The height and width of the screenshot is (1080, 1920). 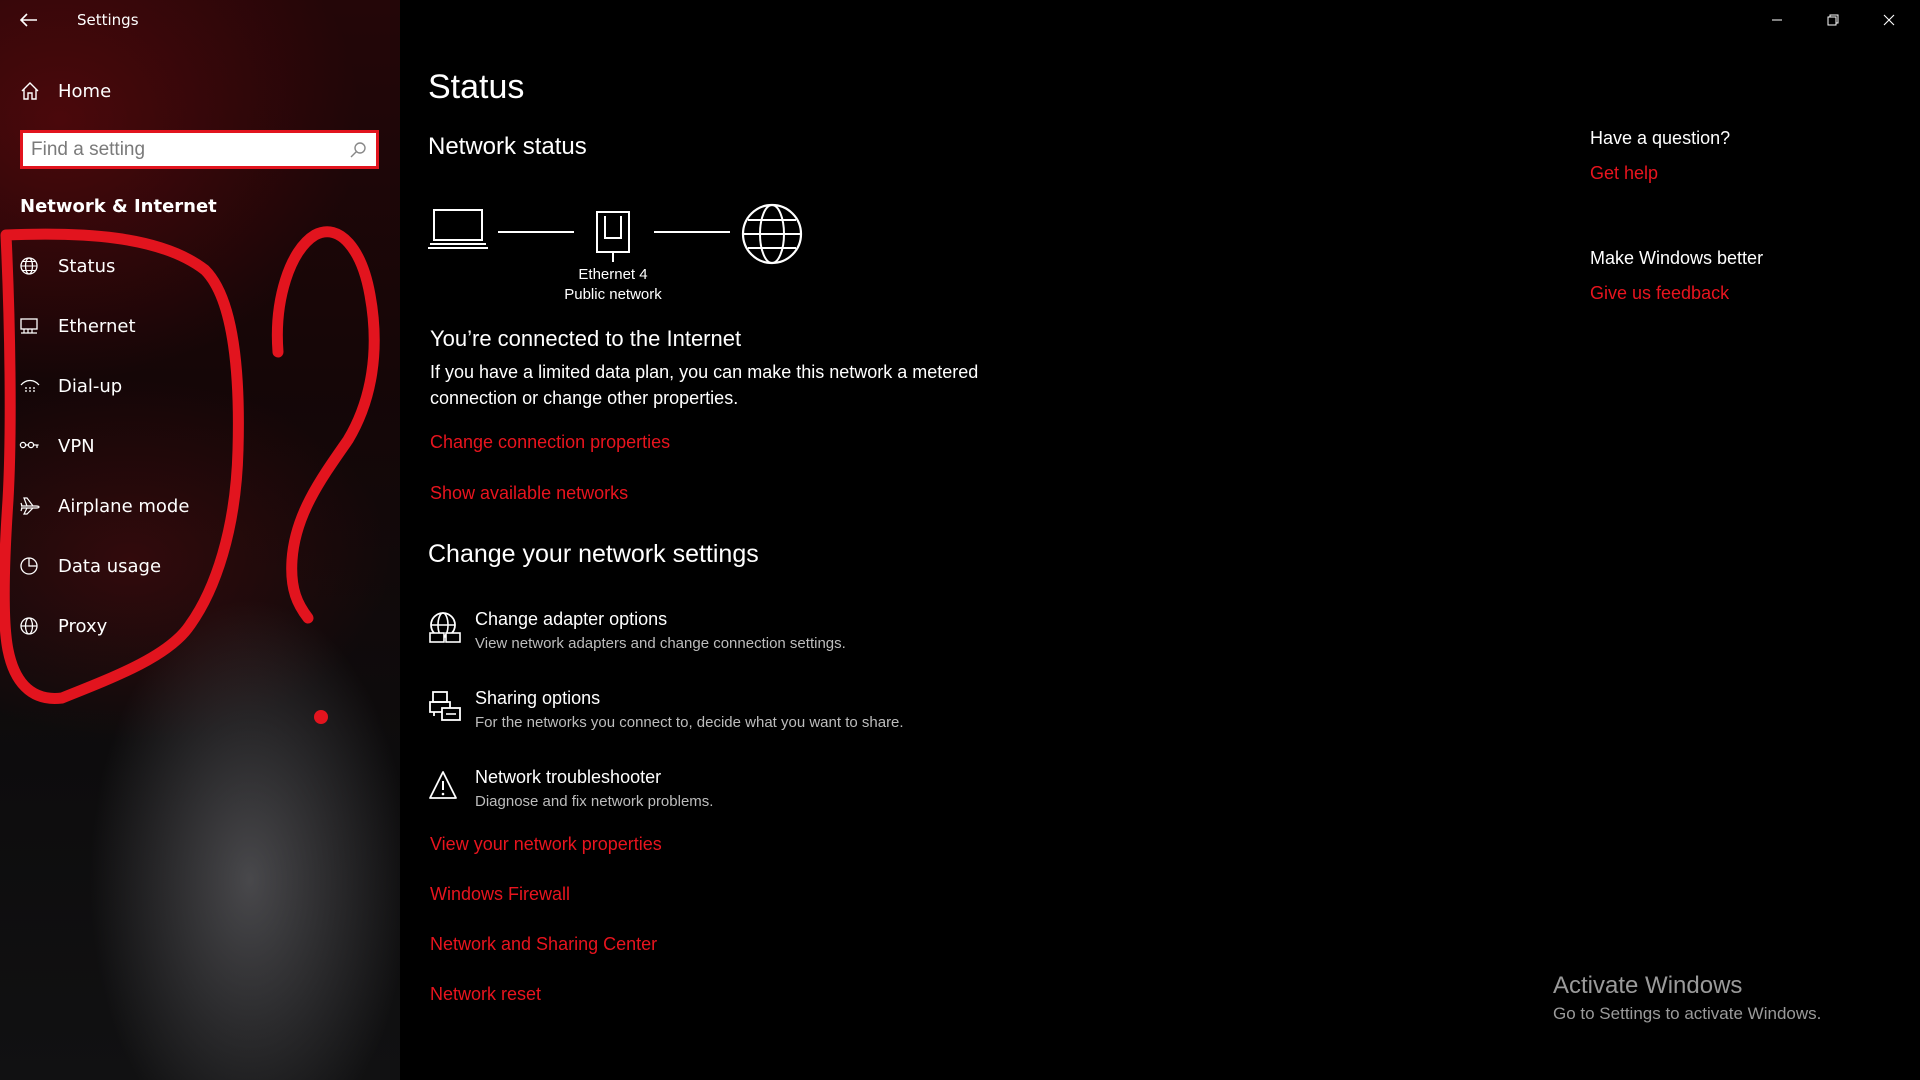 I want to click on page-title: Status, so click(x=476, y=87).